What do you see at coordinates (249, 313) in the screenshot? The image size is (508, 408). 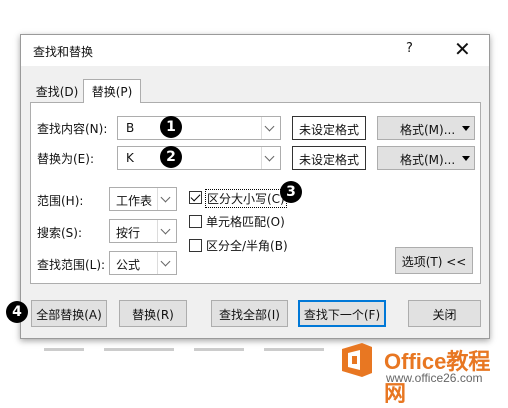 I see `find-all-button: 查找全部(I)` at bounding box center [249, 313].